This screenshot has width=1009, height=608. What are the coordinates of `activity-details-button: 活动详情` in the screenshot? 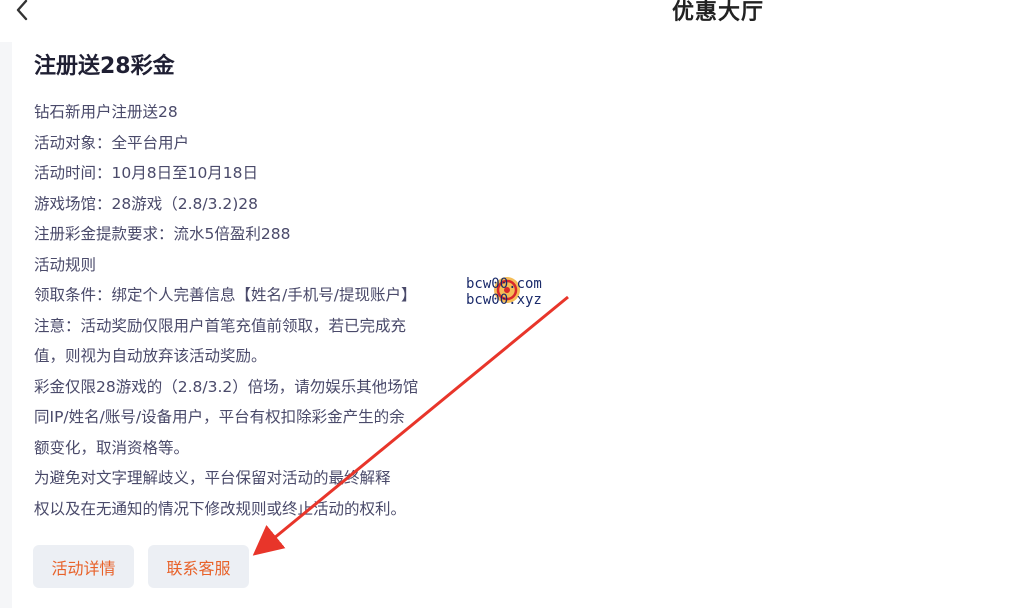 It's located at (83, 566).